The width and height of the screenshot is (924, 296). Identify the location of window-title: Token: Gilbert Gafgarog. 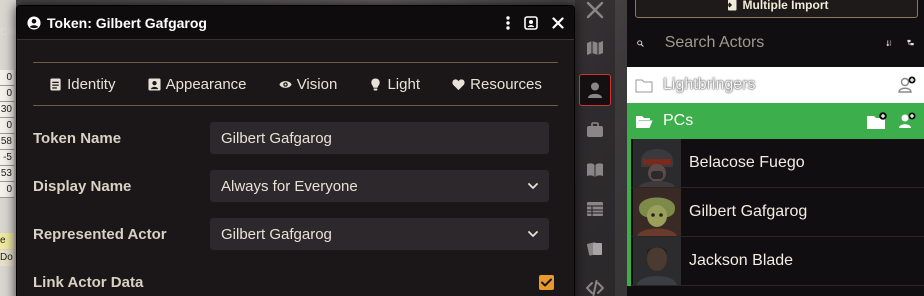
(127, 22).